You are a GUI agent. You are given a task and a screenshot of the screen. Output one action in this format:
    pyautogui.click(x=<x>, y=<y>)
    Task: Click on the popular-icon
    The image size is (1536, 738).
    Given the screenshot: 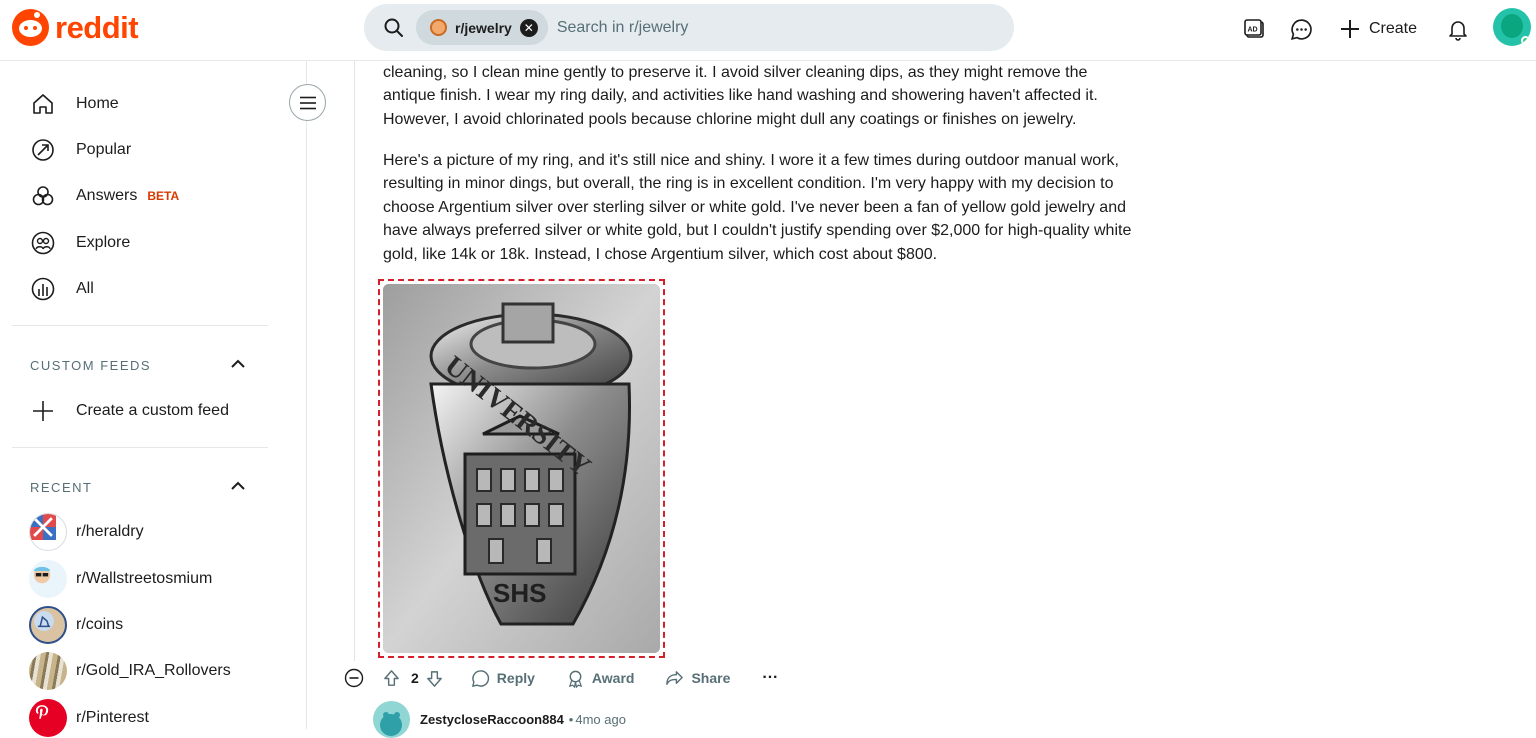 What is the action you would take?
    pyautogui.click(x=43, y=150)
    